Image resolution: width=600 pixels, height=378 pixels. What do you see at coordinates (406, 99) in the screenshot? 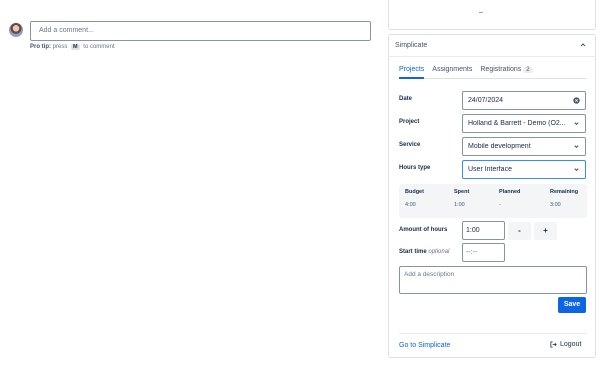
I see `date-label: Date` at bounding box center [406, 99].